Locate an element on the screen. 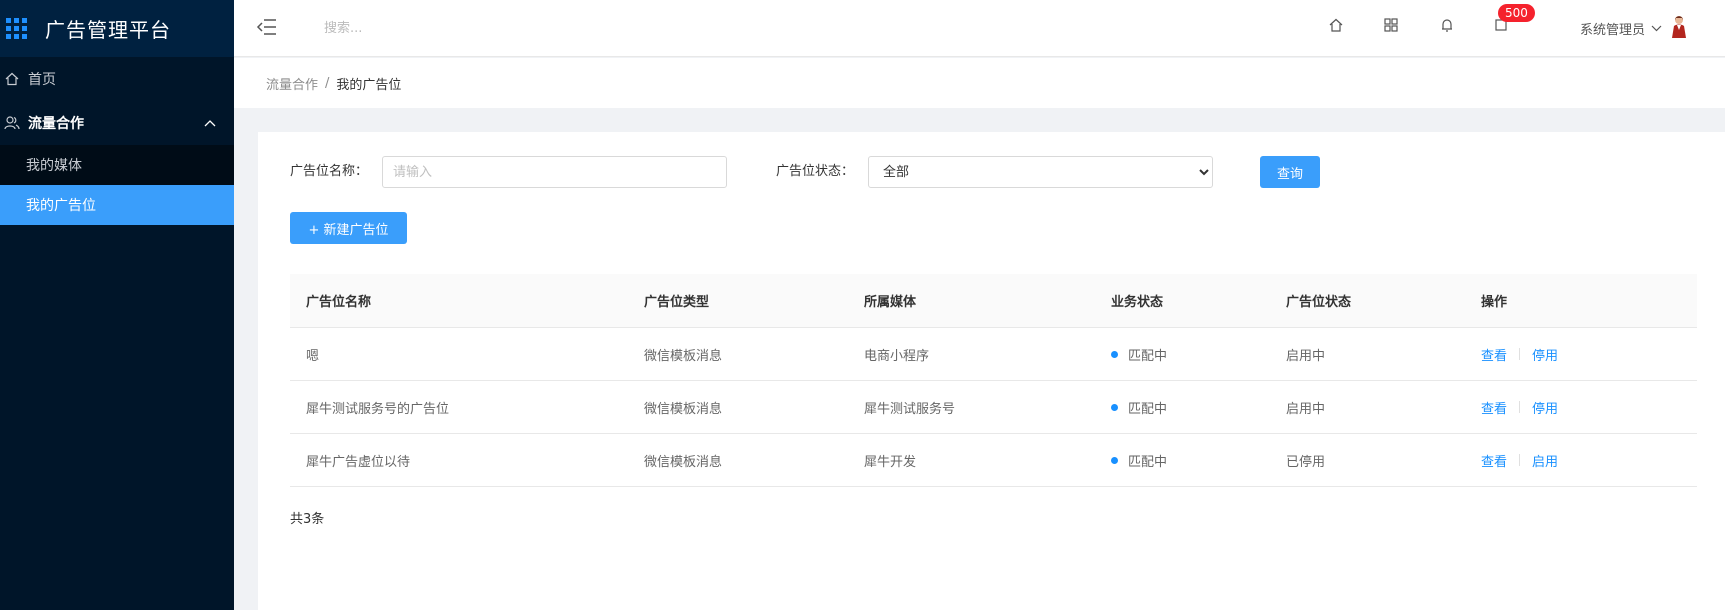 The width and height of the screenshot is (1725, 610). cell-name: 嗯 is located at coordinates (313, 356).